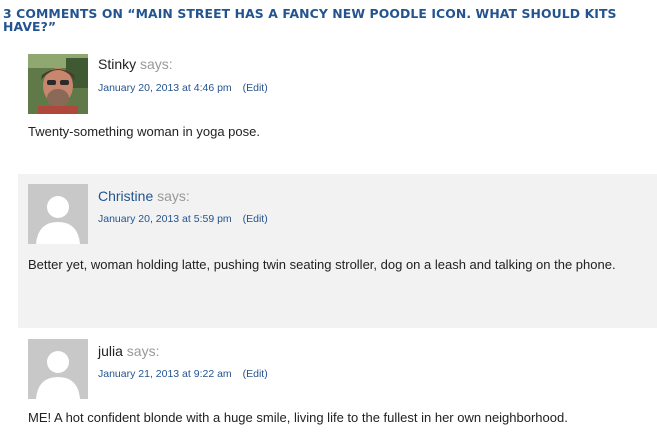  I want to click on comment-author: julia, so click(110, 351).